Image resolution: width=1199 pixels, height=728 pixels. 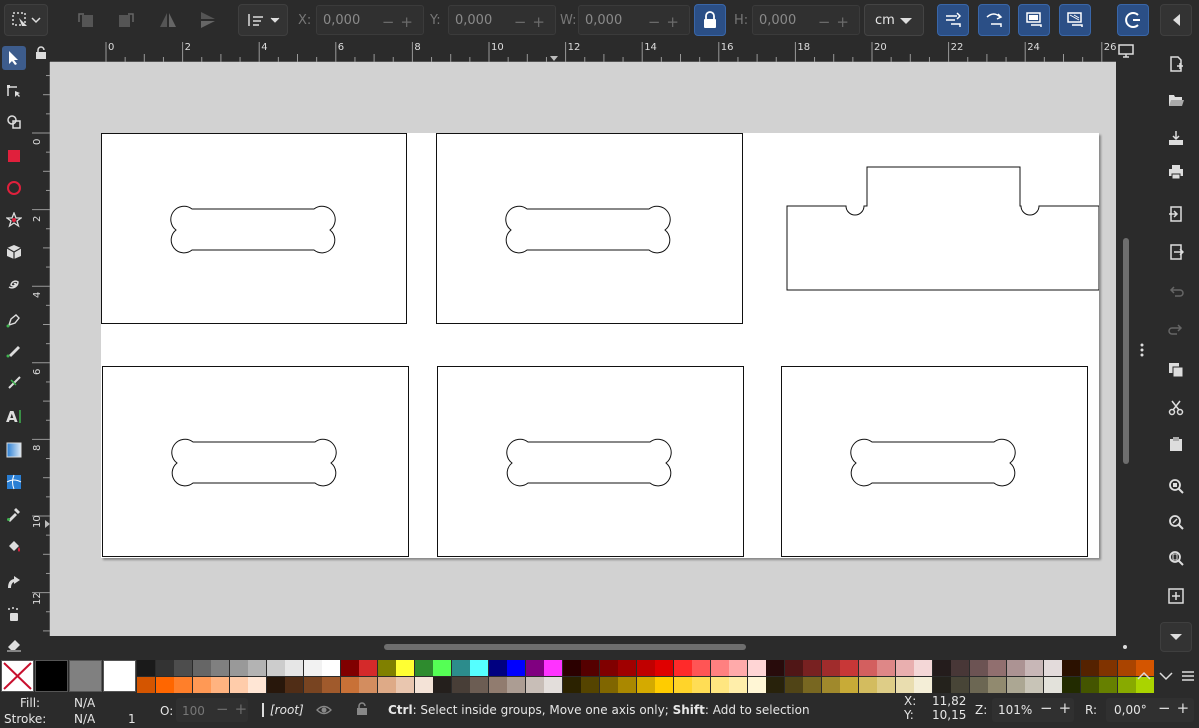 What do you see at coordinates (1034, 20) in the screenshot?
I see `move-gradients-button` at bounding box center [1034, 20].